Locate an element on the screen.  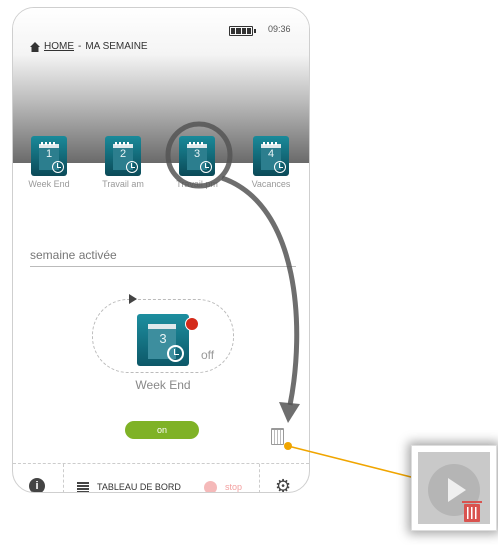
highlight-circle is located at coordinates (199, 155).